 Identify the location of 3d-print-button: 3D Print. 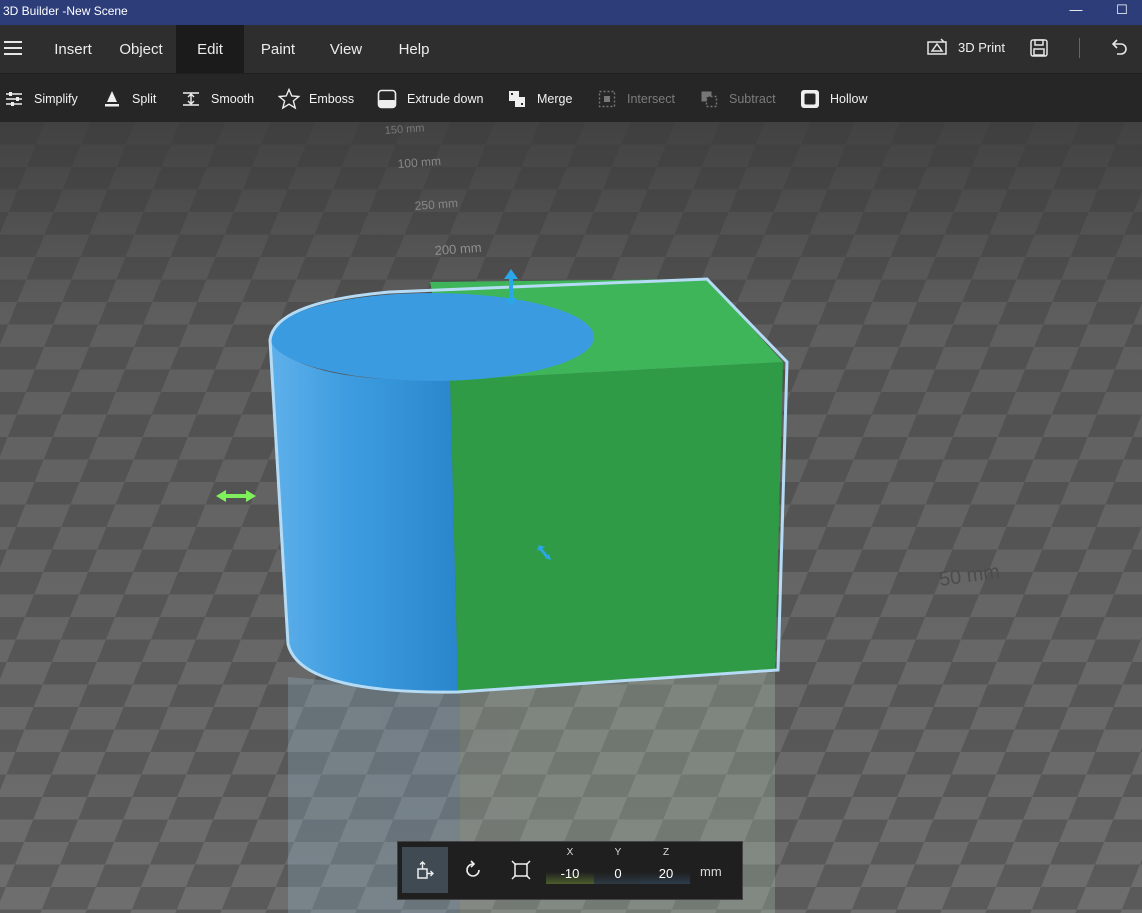
(965, 47).